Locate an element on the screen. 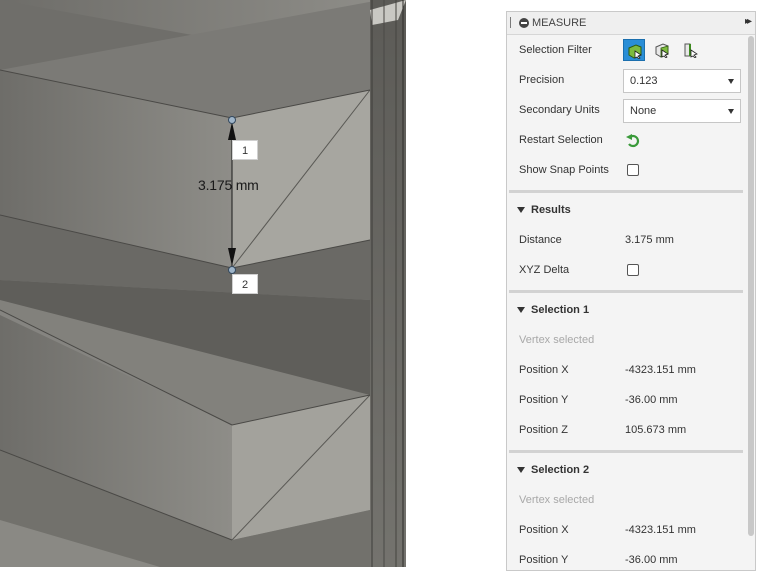  selection2-pos-x-row: Position X -4323.151 mm is located at coordinates (627, 531).